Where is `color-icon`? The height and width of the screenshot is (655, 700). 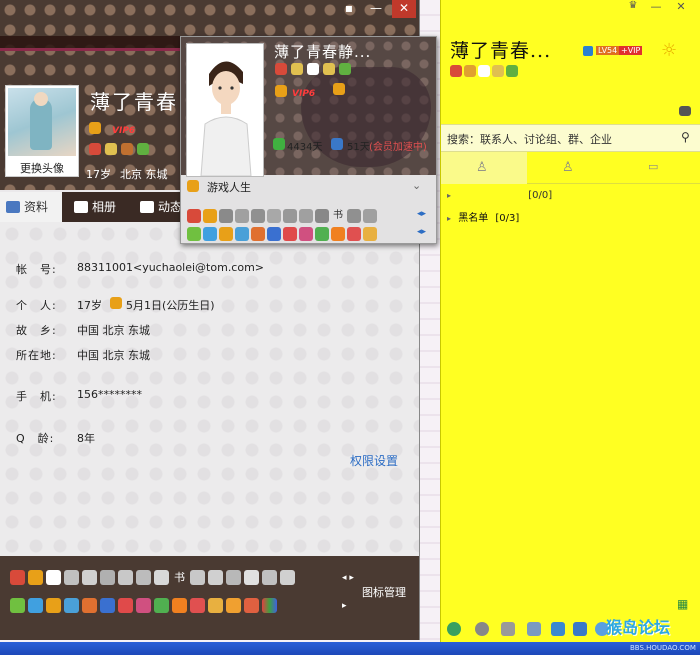
color-icon is located at coordinates (269, 605).